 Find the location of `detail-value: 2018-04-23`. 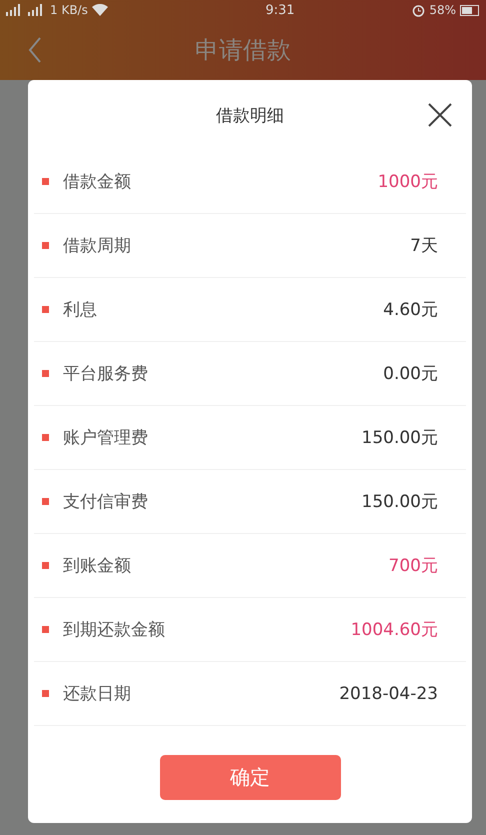

detail-value: 2018-04-23 is located at coordinates (388, 694).